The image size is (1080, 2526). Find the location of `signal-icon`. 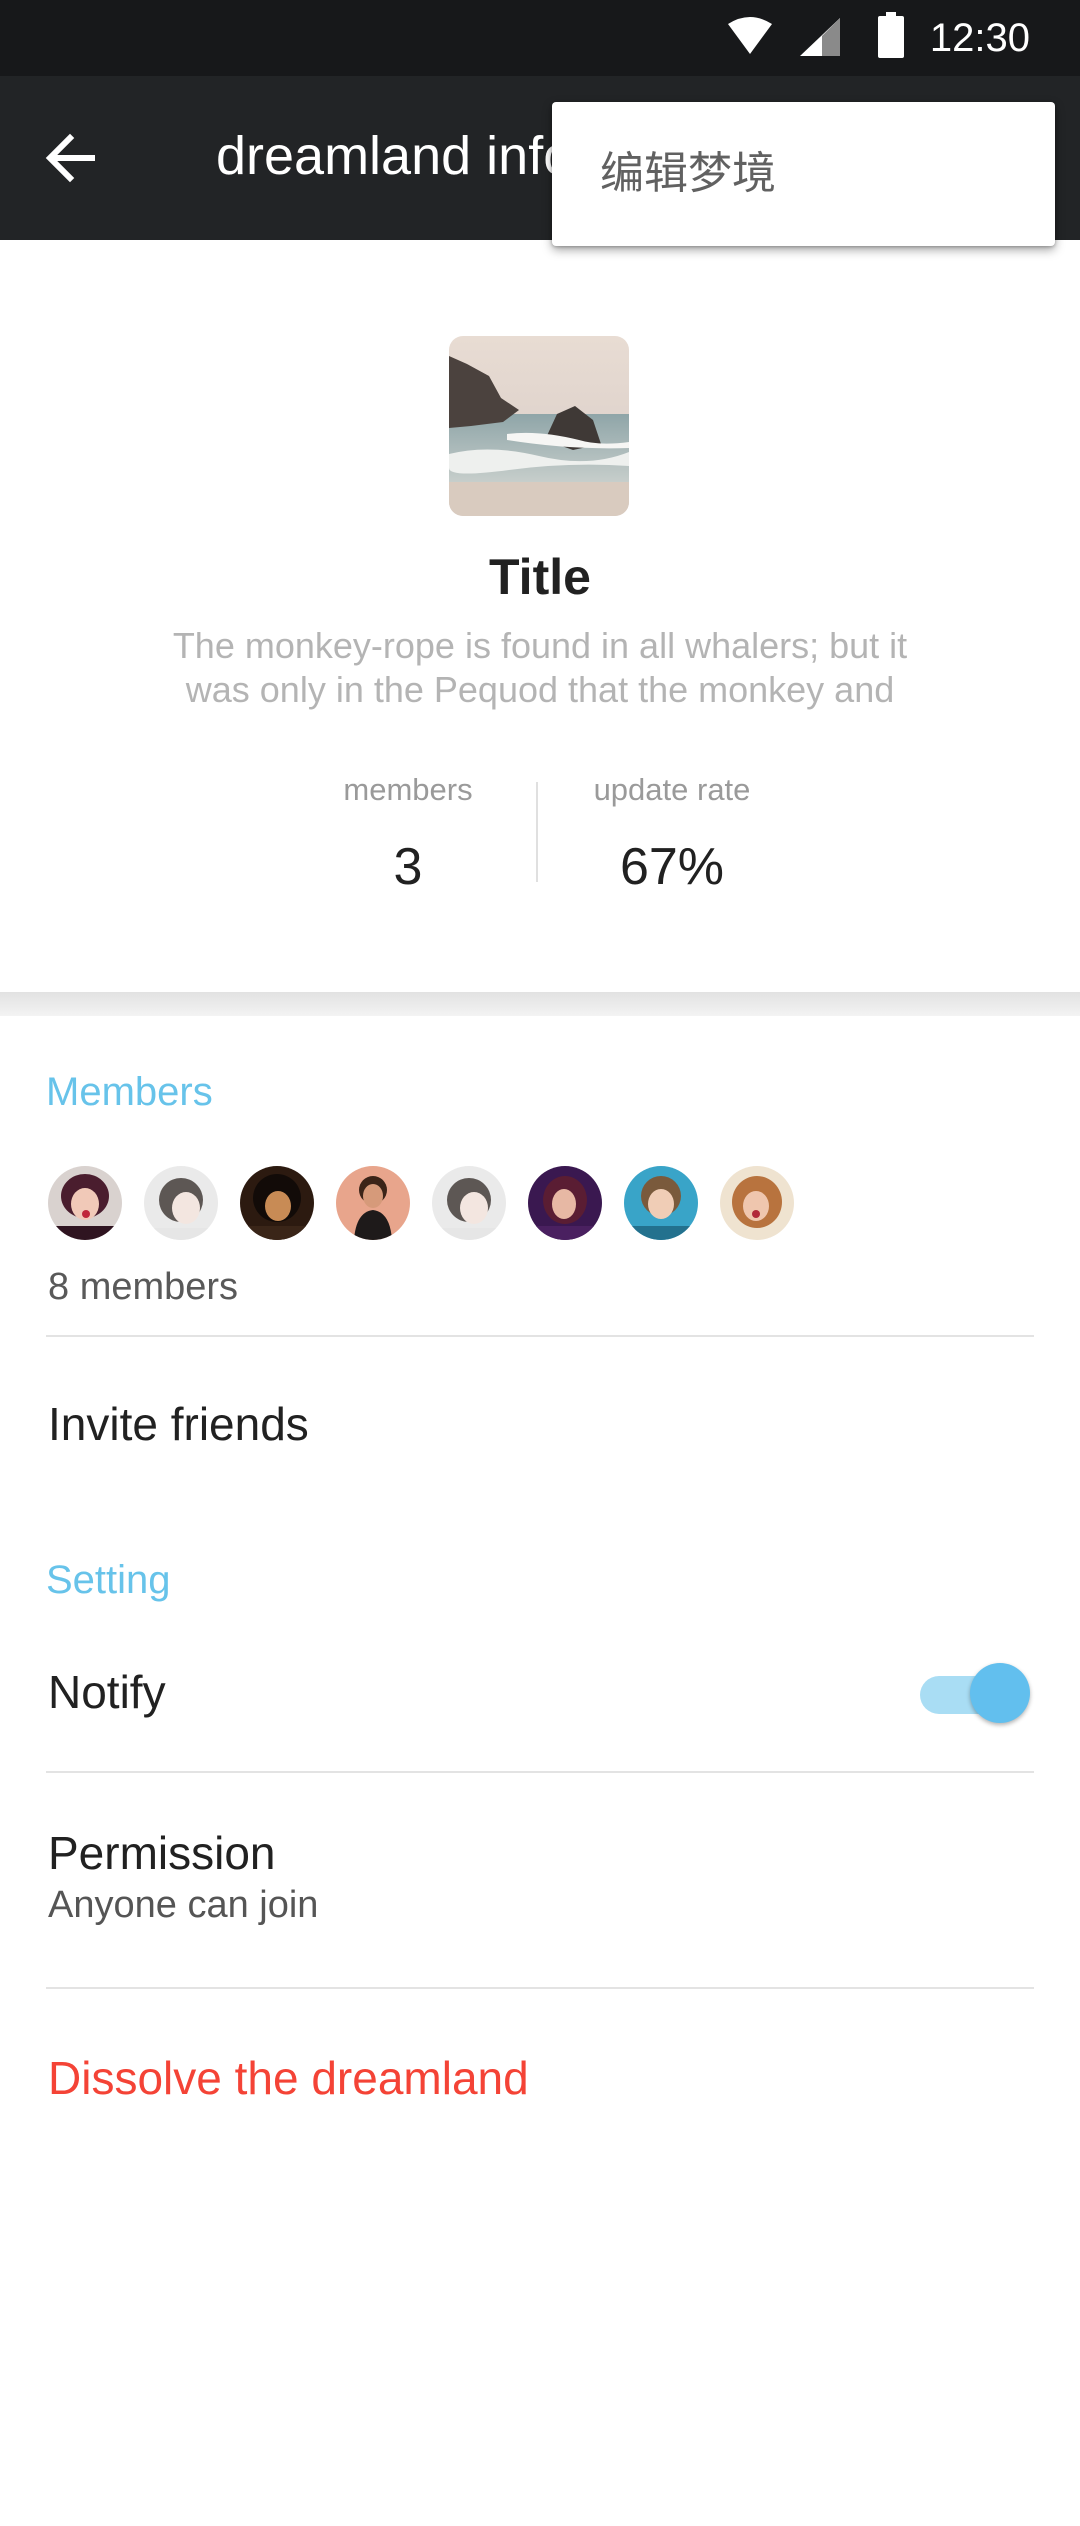

signal-icon is located at coordinates (820, 37).